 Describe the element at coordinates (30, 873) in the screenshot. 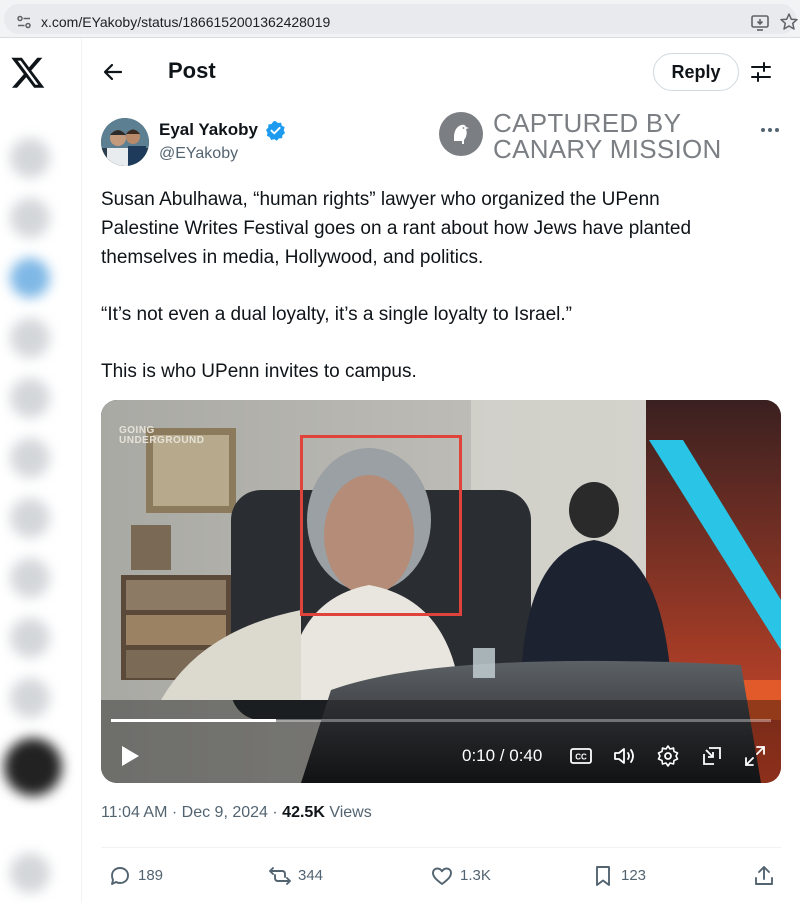

I see `nav-account-avatar` at that location.